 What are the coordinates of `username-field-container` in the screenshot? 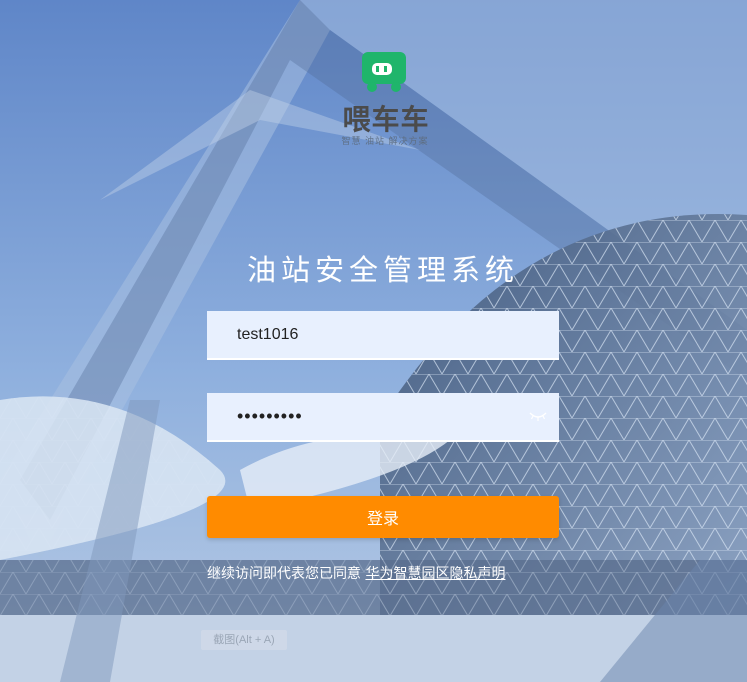 It's located at (383, 335).